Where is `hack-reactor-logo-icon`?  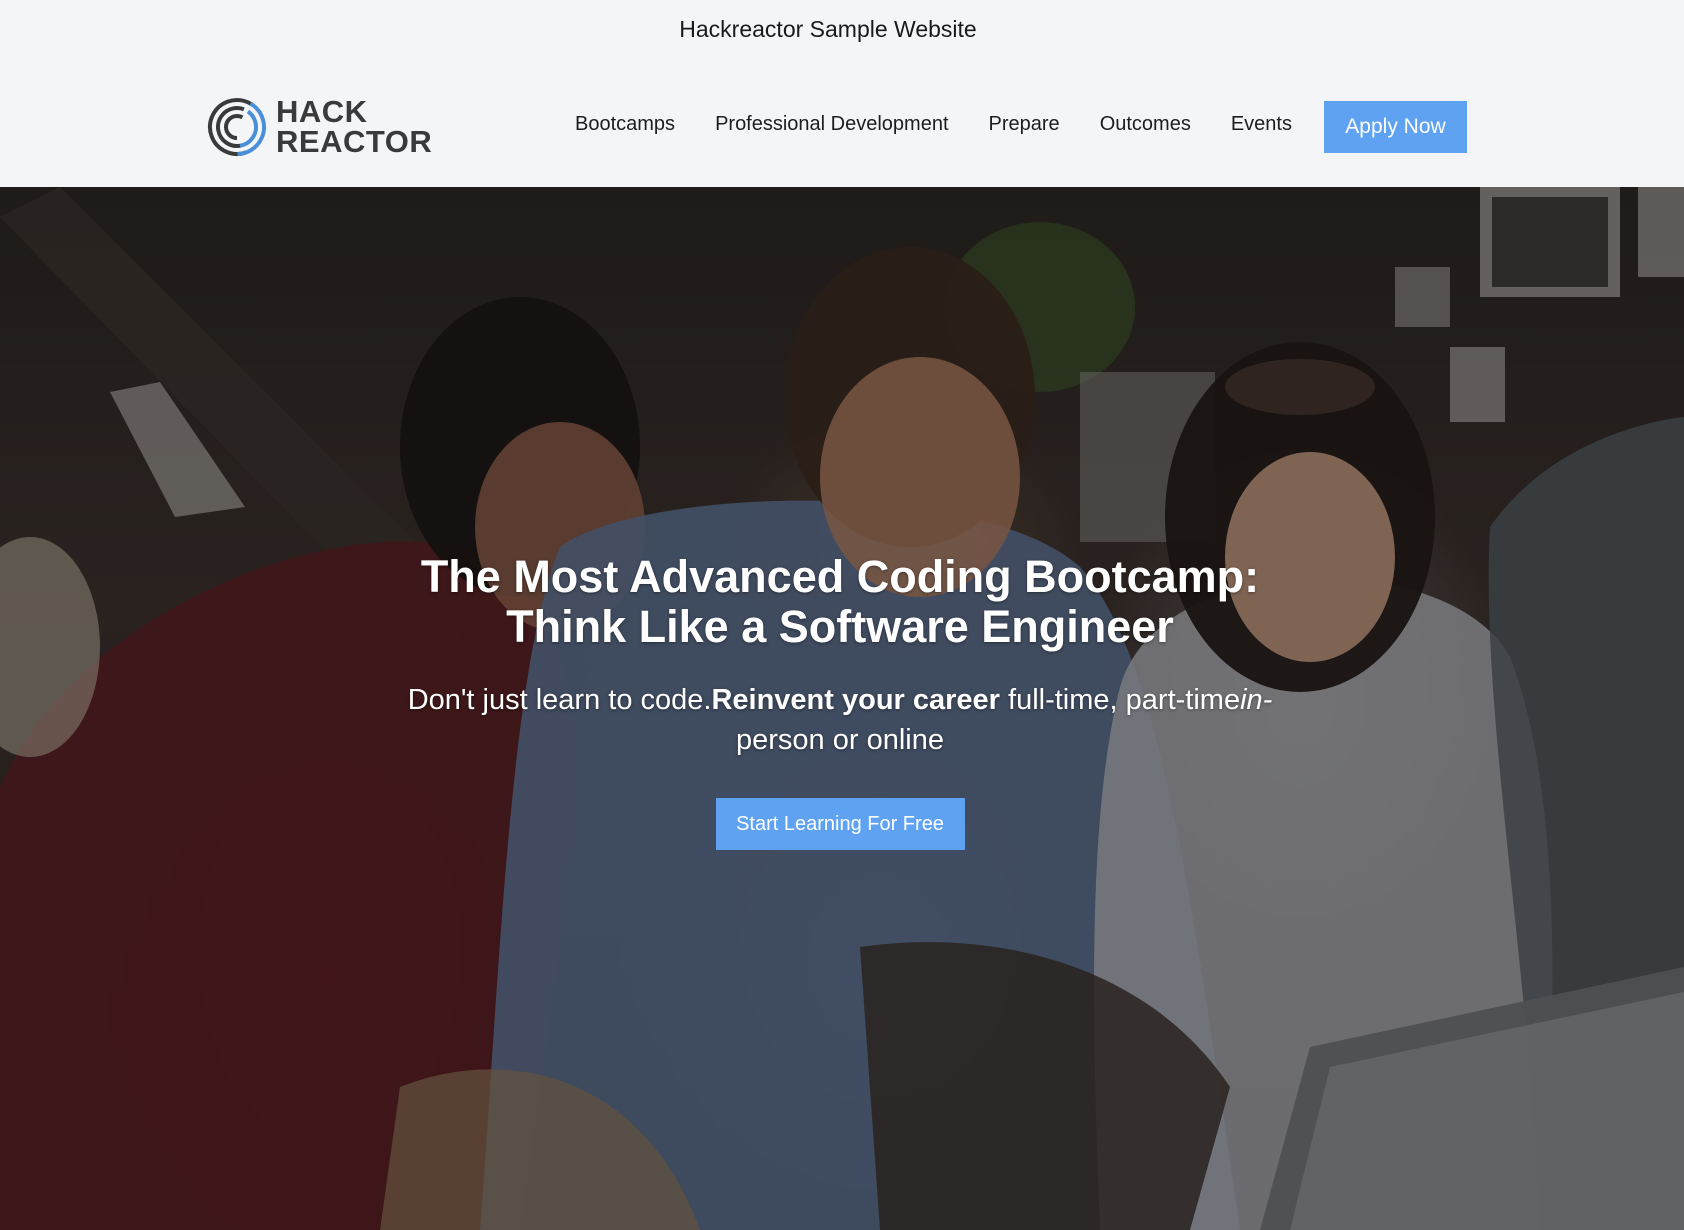
hack-reactor-logo-icon is located at coordinates (237, 127).